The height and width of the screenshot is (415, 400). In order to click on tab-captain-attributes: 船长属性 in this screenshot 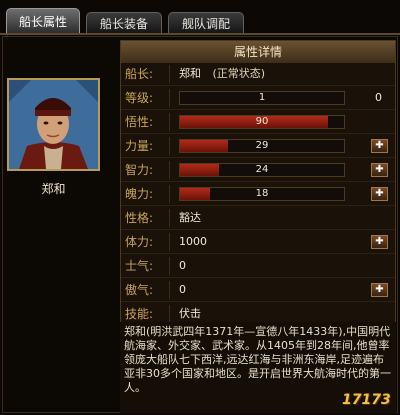, I will do `click(43, 21)`.